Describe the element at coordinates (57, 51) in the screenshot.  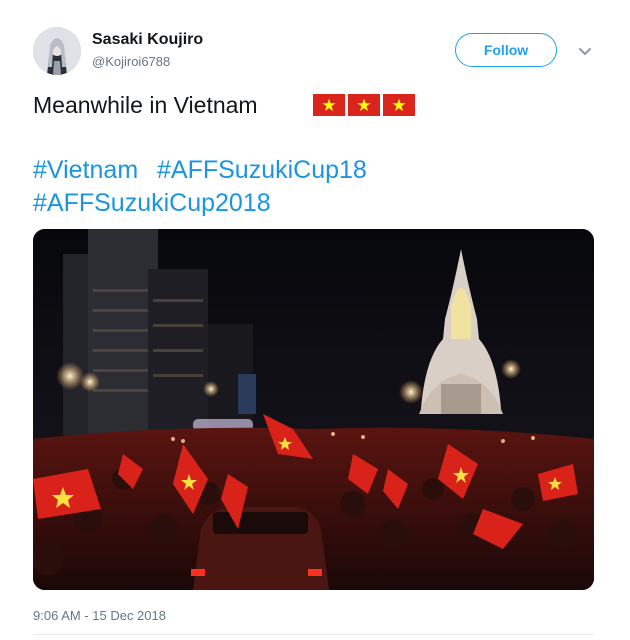
I see `avatar` at that location.